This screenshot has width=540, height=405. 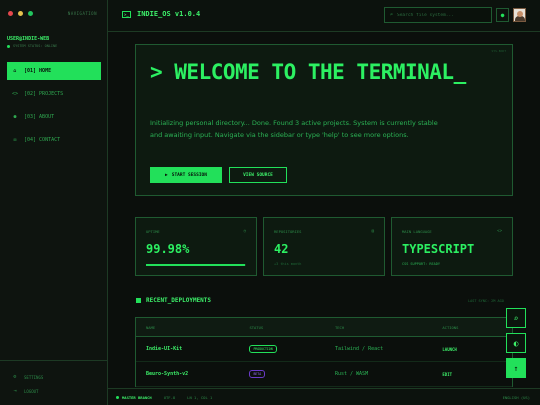 I want to click on play-icon: ▶, so click(x=166, y=175).